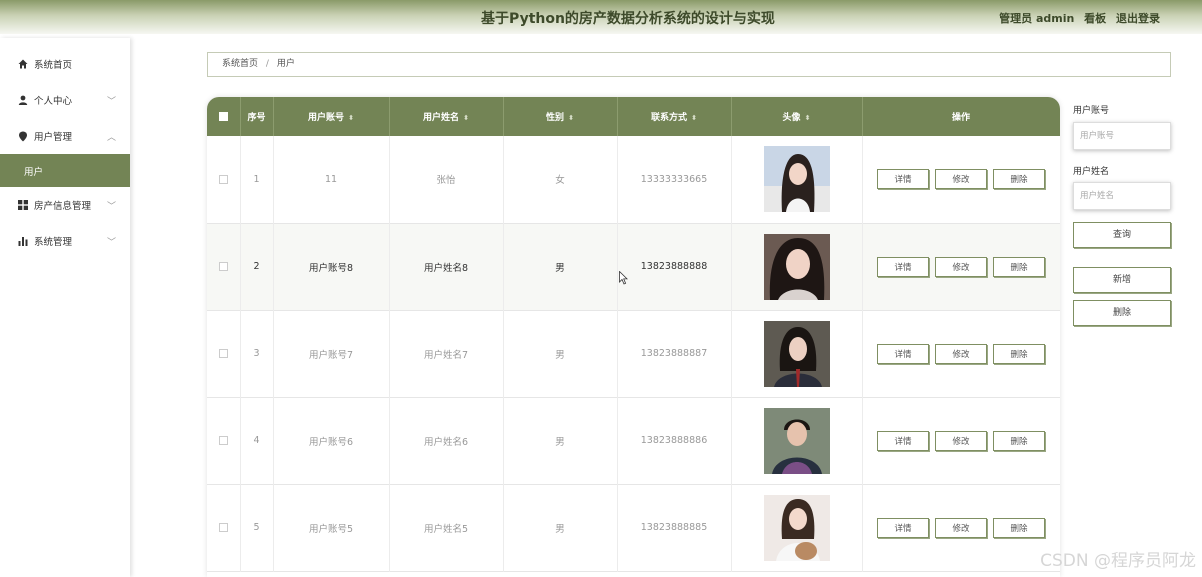 This screenshot has width=1202, height=577. What do you see at coordinates (1122, 136) in the screenshot?
I see `account-search-input: 用户账号` at bounding box center [1122, 136].